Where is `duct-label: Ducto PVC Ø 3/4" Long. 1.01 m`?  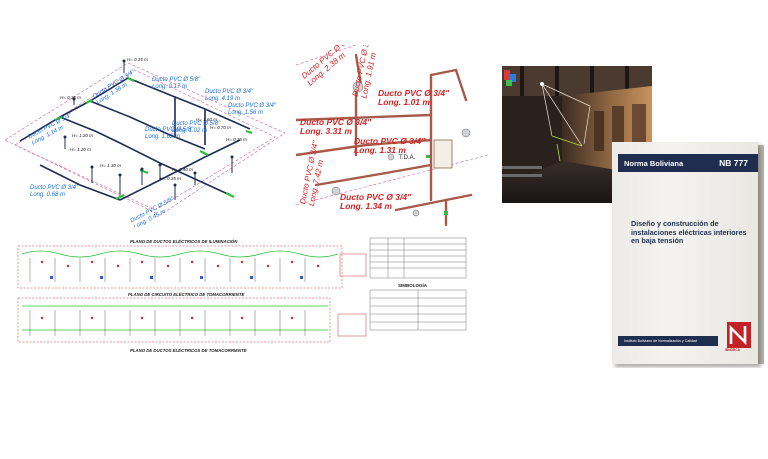 duct-label: Ducto PVC Ø 3/4" Long. 1.01 m is located at coordinates (414, 97).